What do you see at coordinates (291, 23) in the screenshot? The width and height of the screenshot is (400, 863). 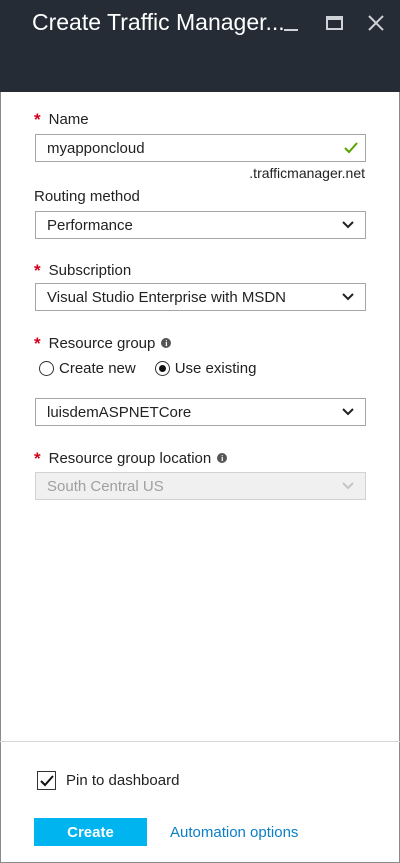 I see `minimize-button` at bounding box center [291, 23].